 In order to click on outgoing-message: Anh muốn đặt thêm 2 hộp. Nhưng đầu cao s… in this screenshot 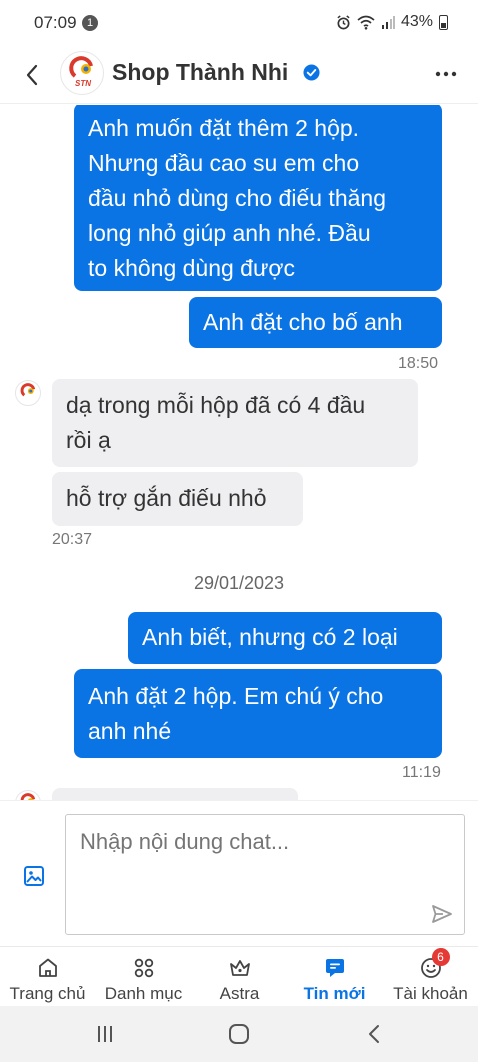, I will do `click(258, 198)`.